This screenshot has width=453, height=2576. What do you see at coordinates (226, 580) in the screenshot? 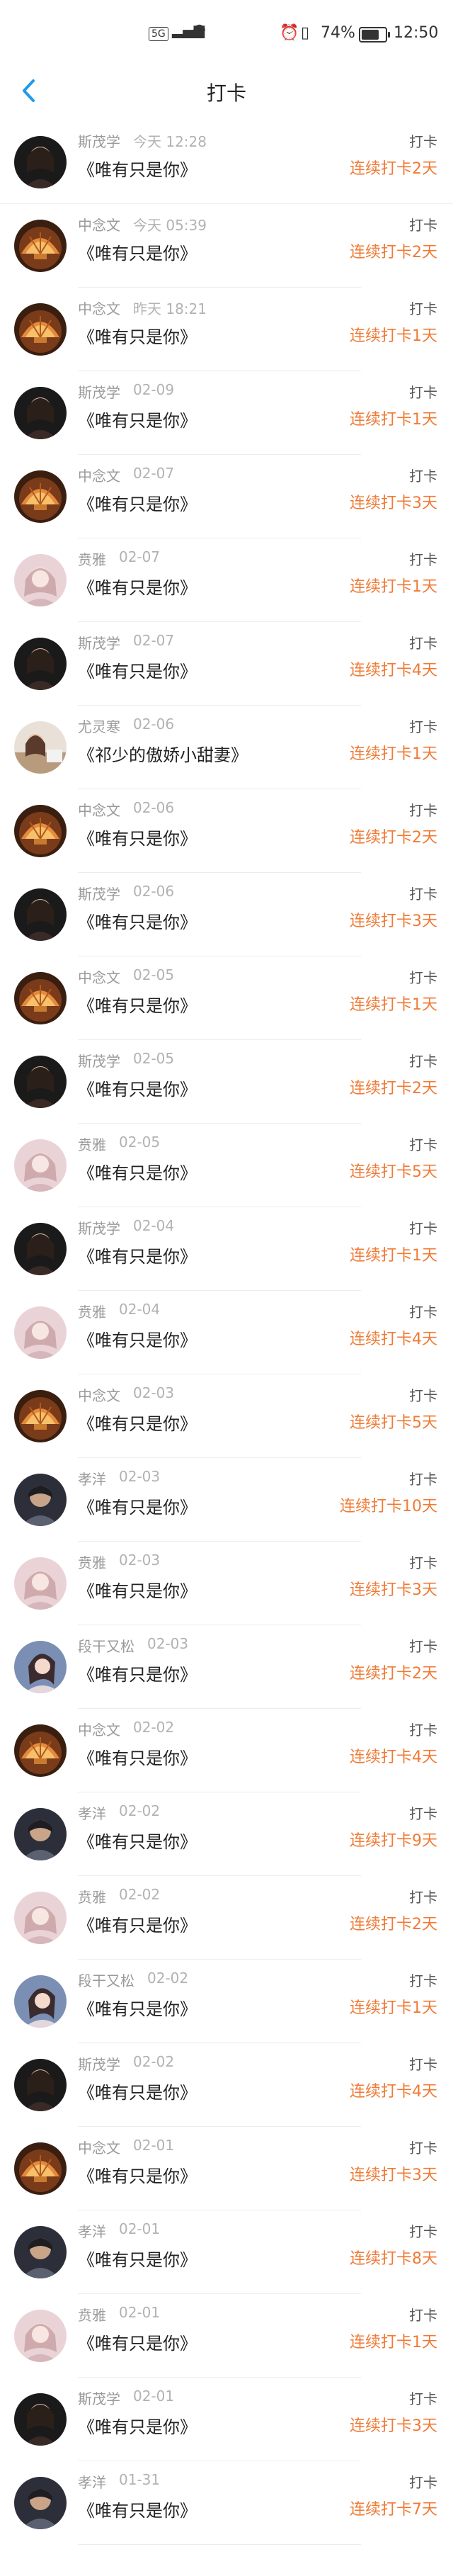
I see `list-item: 贲雅 02-07 《唯有只是你》 打卡 连续打卡1天` at bounding box center [226, 580].